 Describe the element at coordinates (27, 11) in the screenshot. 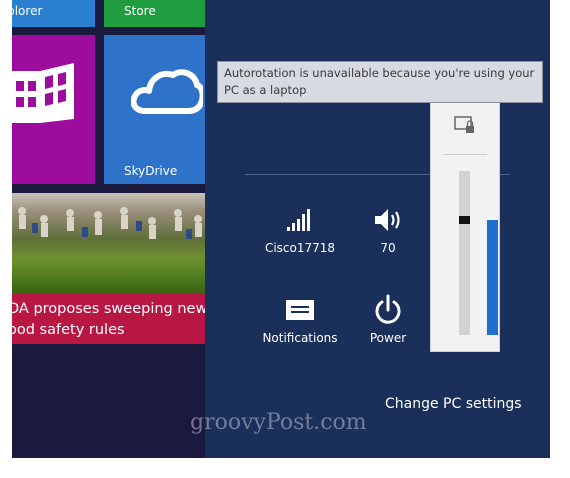

I see `tile-label-explorer: xplorer` at that location.